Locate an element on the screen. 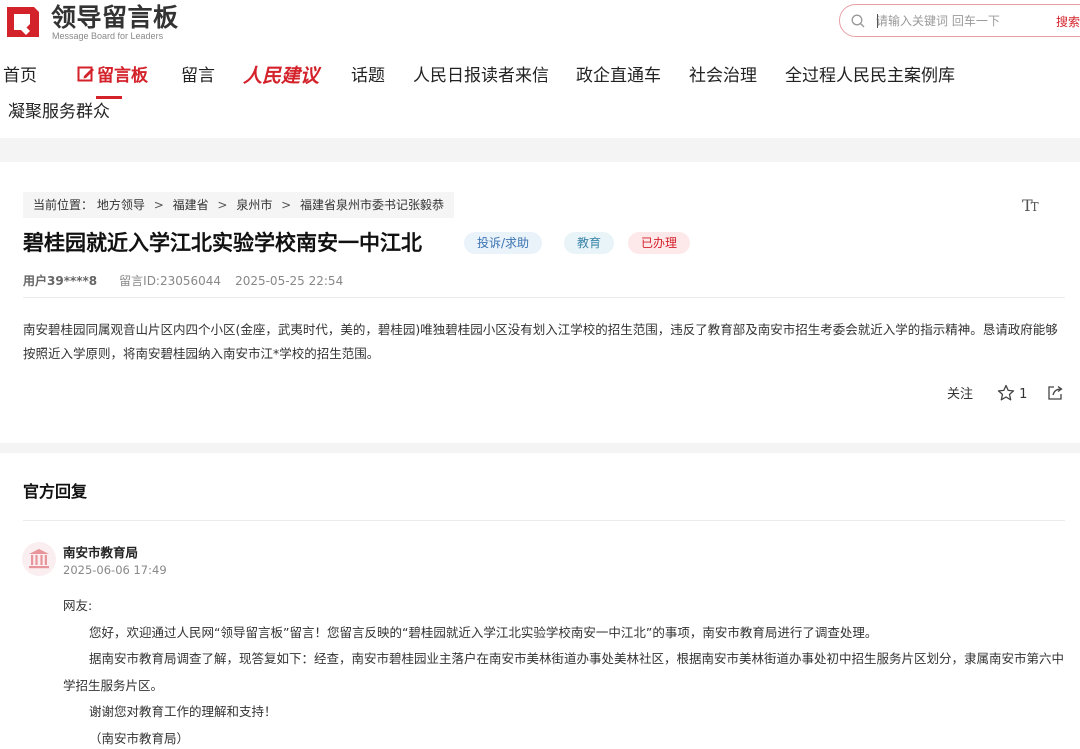 The width and height of the screenshot is (1080, 749). star-count: 1 is located at coordinates (1023, 394).